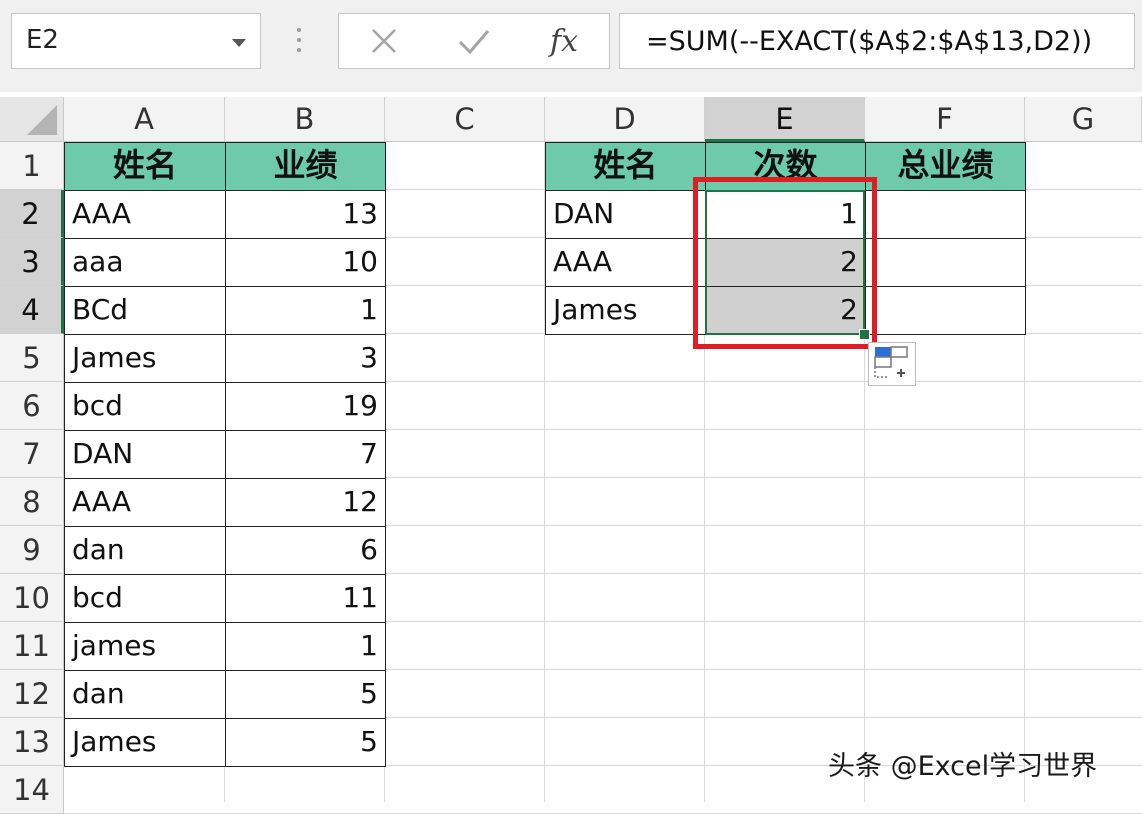 The height and width of the screenshot is (814, 1142). I want to click on row-header-4: 4, so click(32, 310).